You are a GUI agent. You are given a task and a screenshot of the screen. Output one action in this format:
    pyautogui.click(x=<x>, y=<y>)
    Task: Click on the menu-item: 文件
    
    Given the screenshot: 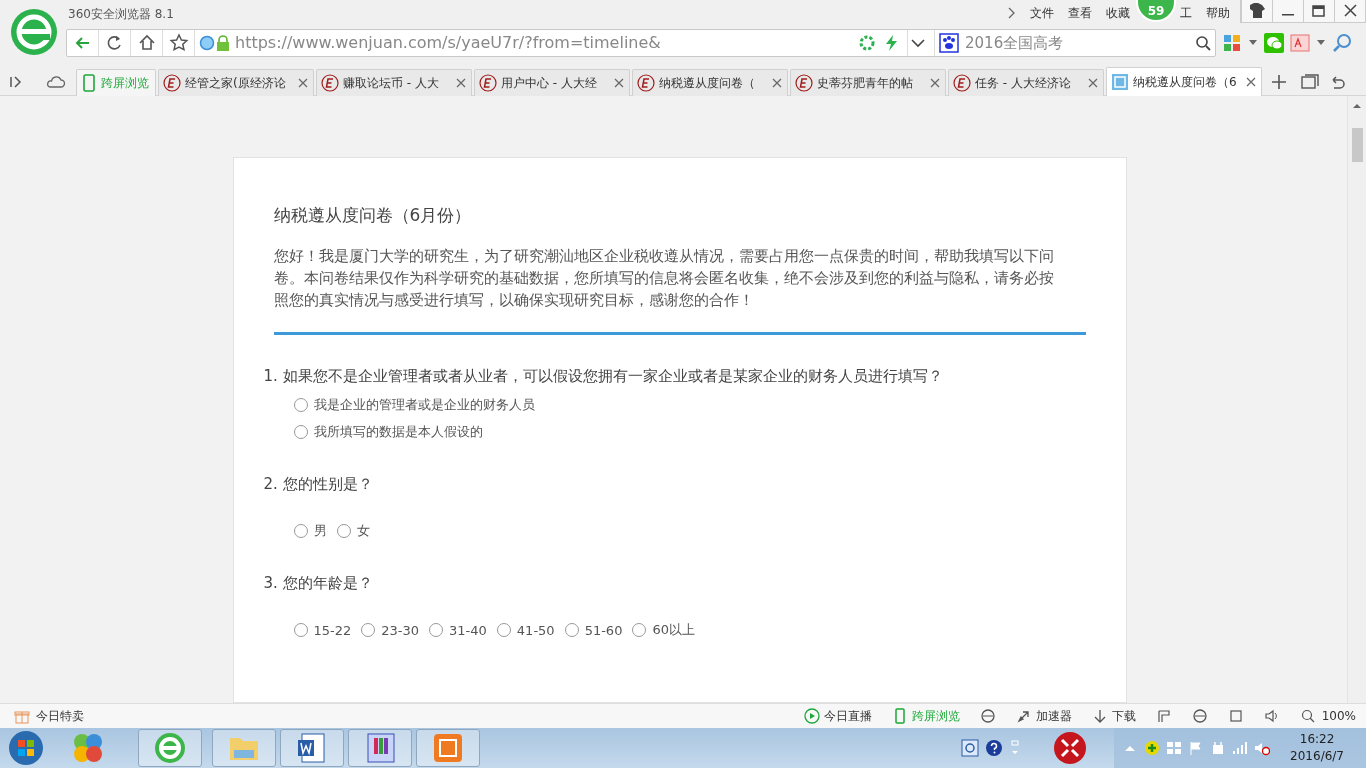 What is the action you would take?
    pyautogui.click(x=1042, y=13)
    